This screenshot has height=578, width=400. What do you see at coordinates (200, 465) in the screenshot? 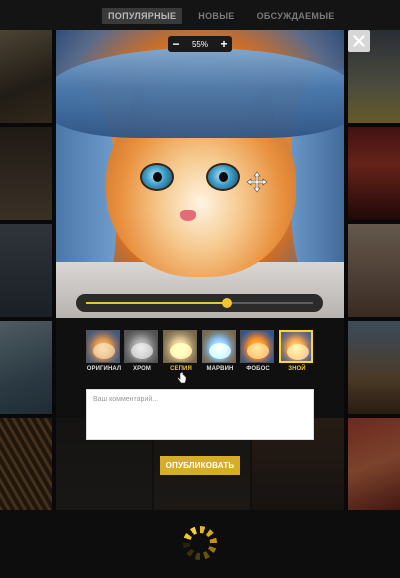
I see `publish-button: ОПУБЛИКОВАТЬ` at bounding box center [200, 465].